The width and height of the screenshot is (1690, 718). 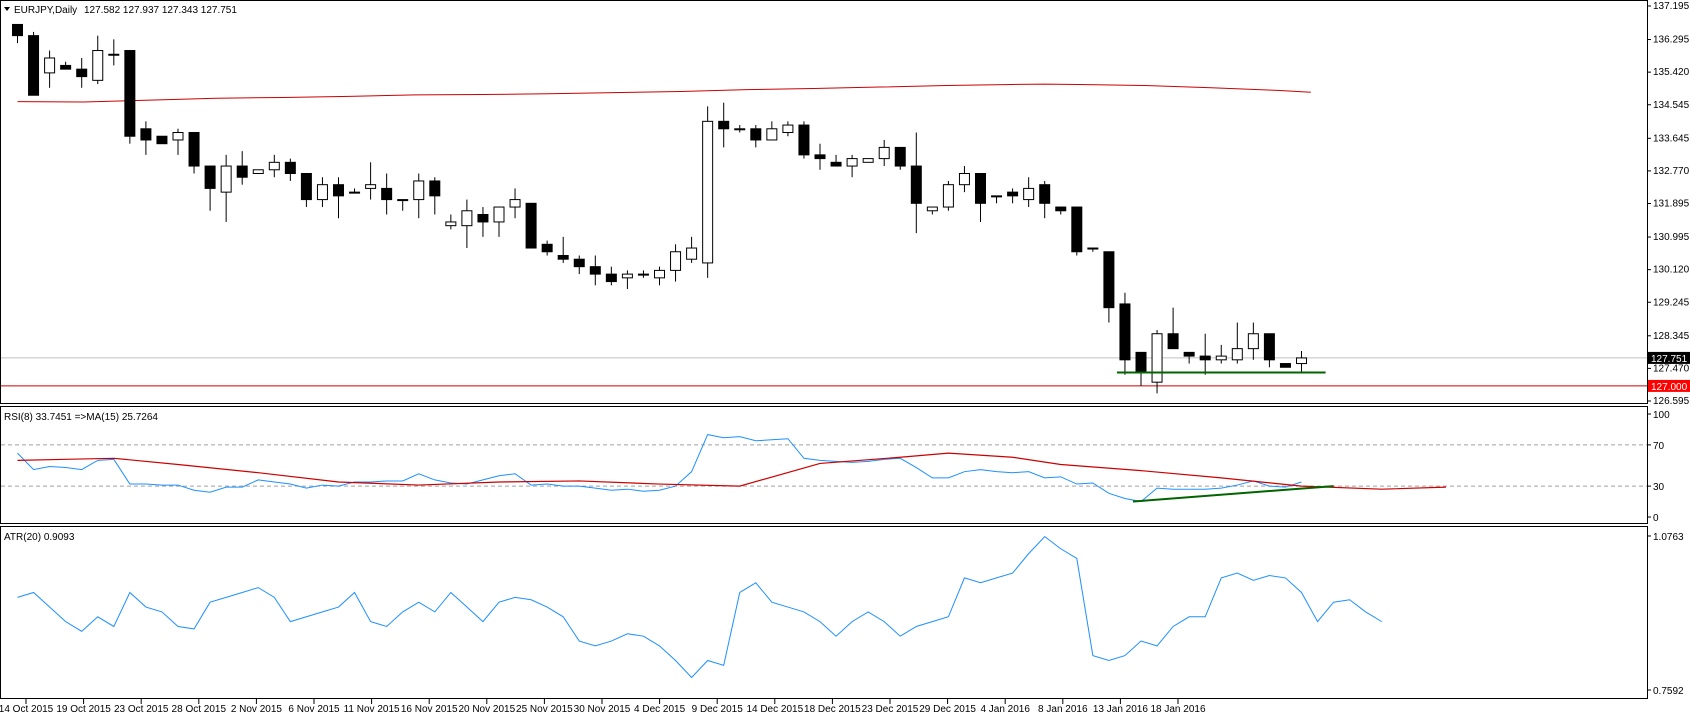 I want to click on date-tick-label: 2 Nov 2015, so click(x=257, y=709).